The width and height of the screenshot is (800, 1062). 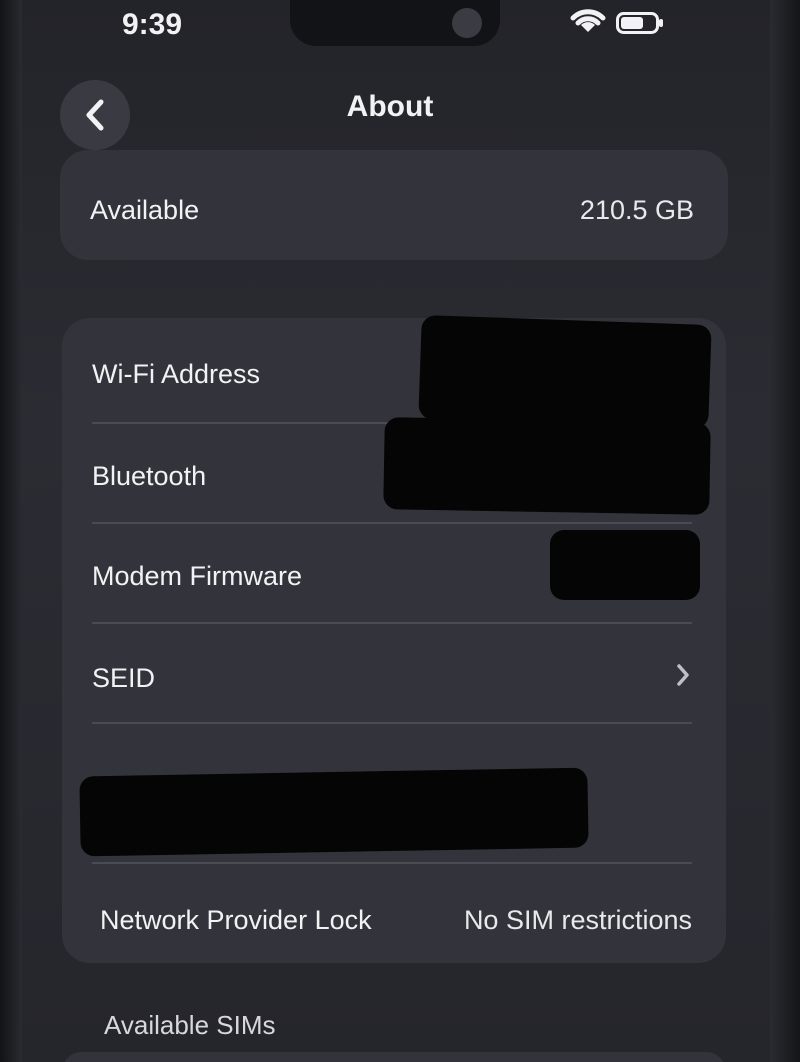 I want to click on phone-bezel-right, so click(x=785, y=531).